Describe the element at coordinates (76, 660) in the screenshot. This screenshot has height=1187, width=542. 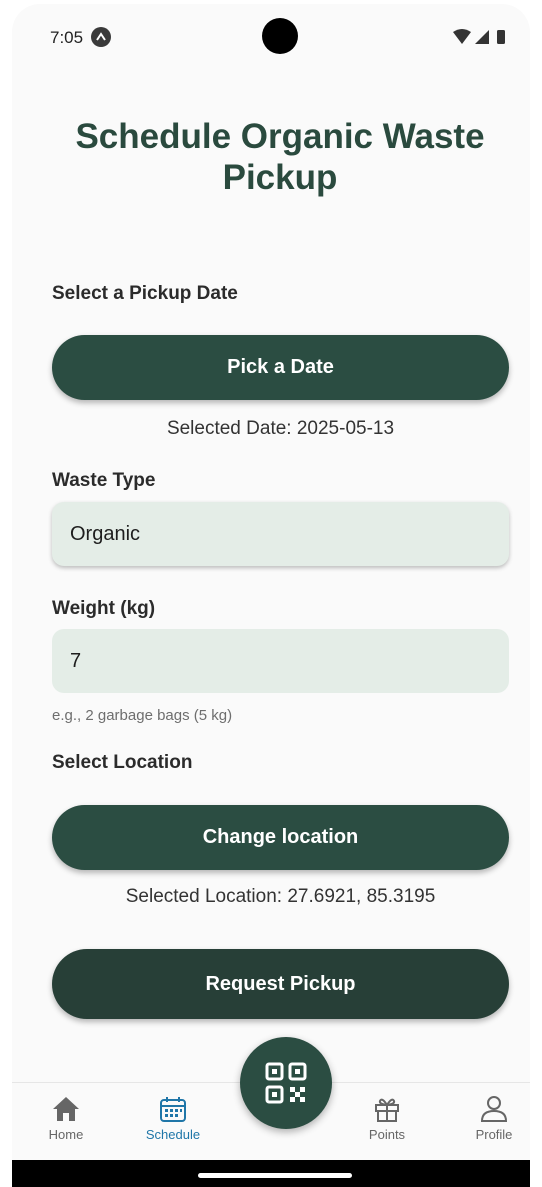
I see `weight-value: 7` at that location.